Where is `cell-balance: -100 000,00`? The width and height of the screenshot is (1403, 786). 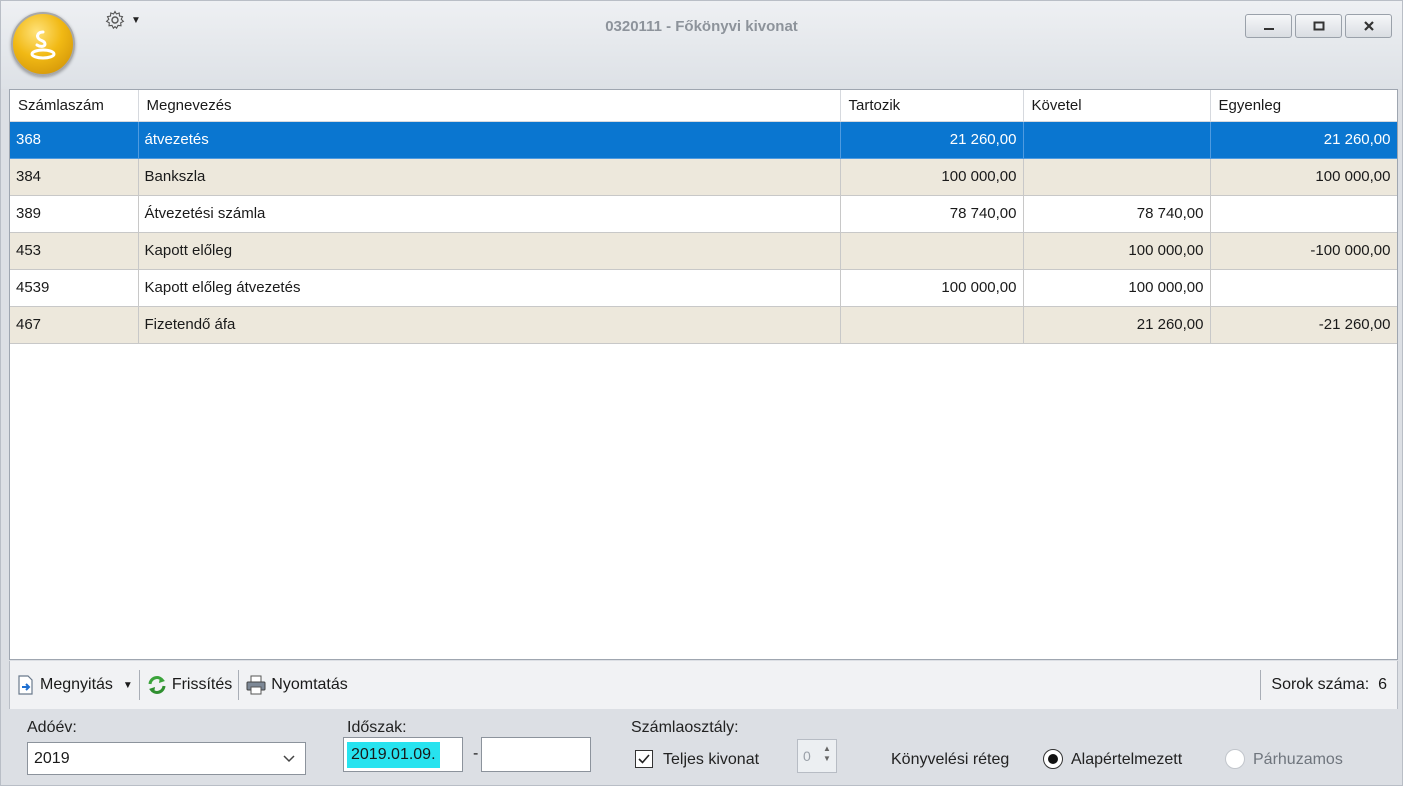
cell-balance: -100 000,00 is located at coordinates (1303, 251).